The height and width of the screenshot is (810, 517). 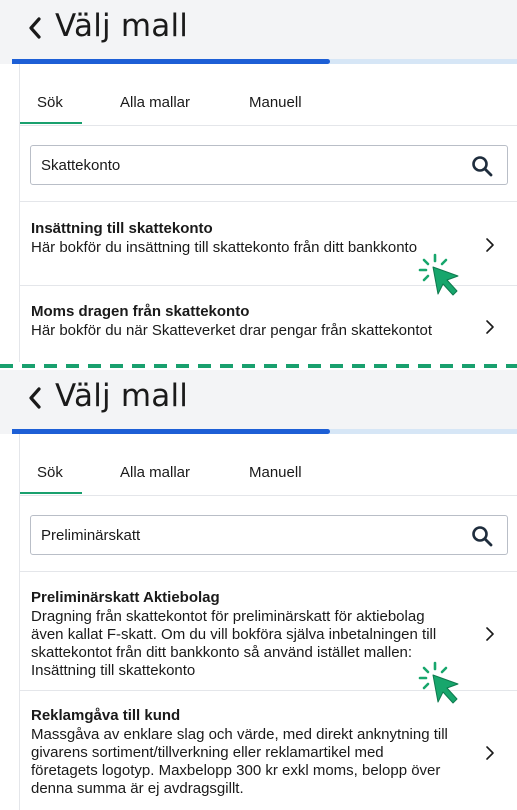 I want to click on result-title: Moms dragen från skattekonto, so click(x=140, y=311).